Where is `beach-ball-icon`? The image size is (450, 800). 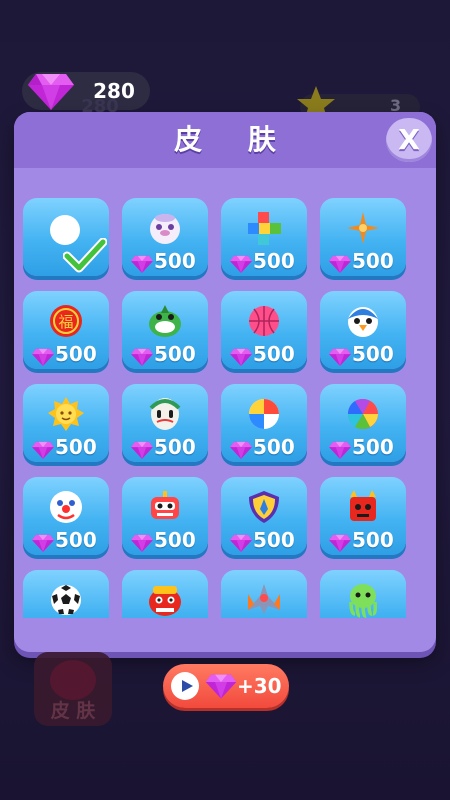
beach-ball-icon is located at coordinates (264, 414).